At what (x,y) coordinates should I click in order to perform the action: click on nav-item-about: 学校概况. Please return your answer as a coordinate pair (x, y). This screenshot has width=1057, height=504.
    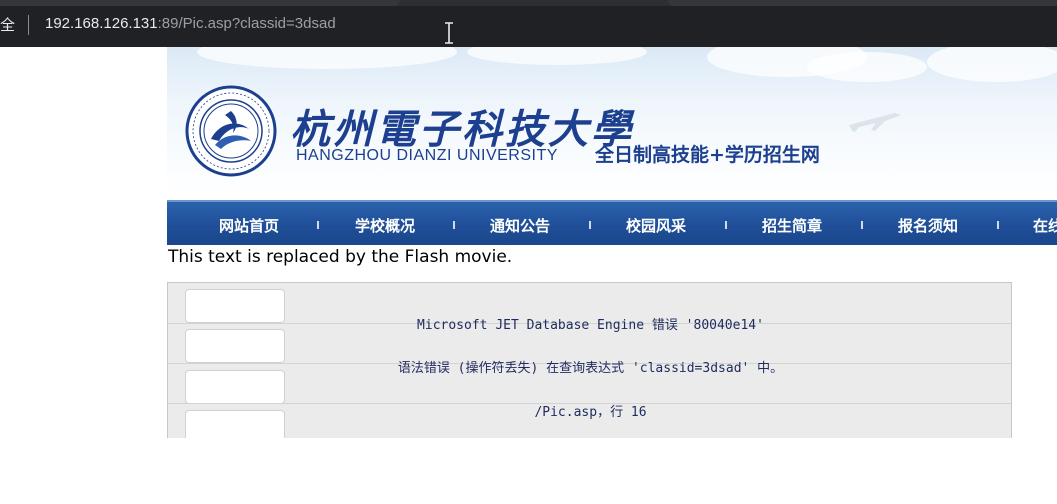
    Looking at the image, I should click on (385, 225).